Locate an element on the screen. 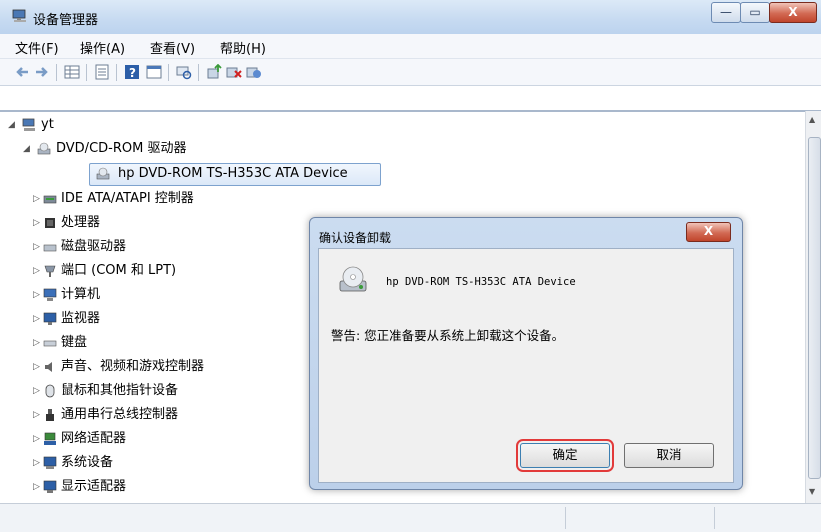 This screenshot has width=821, height=532. tree-item-keyboard: ▷ 键盘 is located at coordinates (93, 343).